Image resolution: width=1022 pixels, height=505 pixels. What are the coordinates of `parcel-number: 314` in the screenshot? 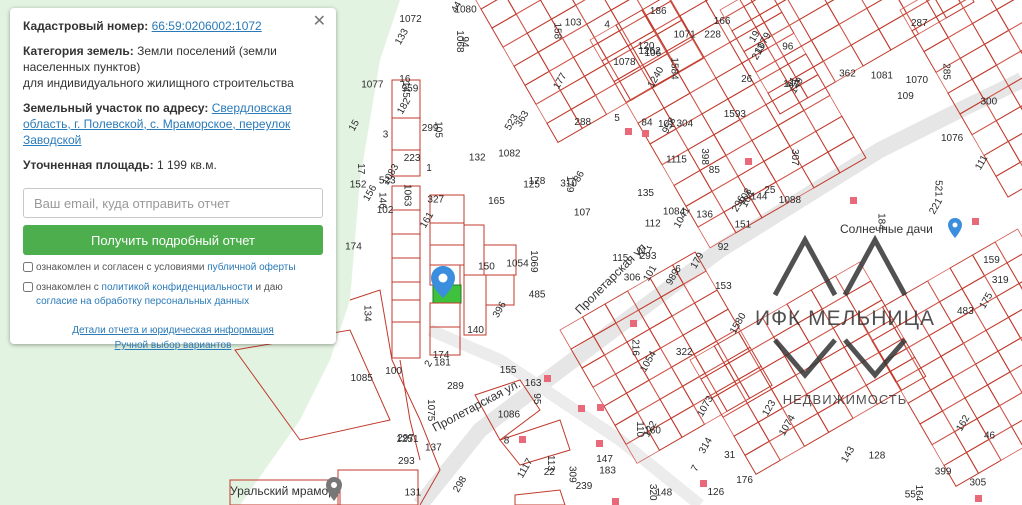 It's located at (706, 445).